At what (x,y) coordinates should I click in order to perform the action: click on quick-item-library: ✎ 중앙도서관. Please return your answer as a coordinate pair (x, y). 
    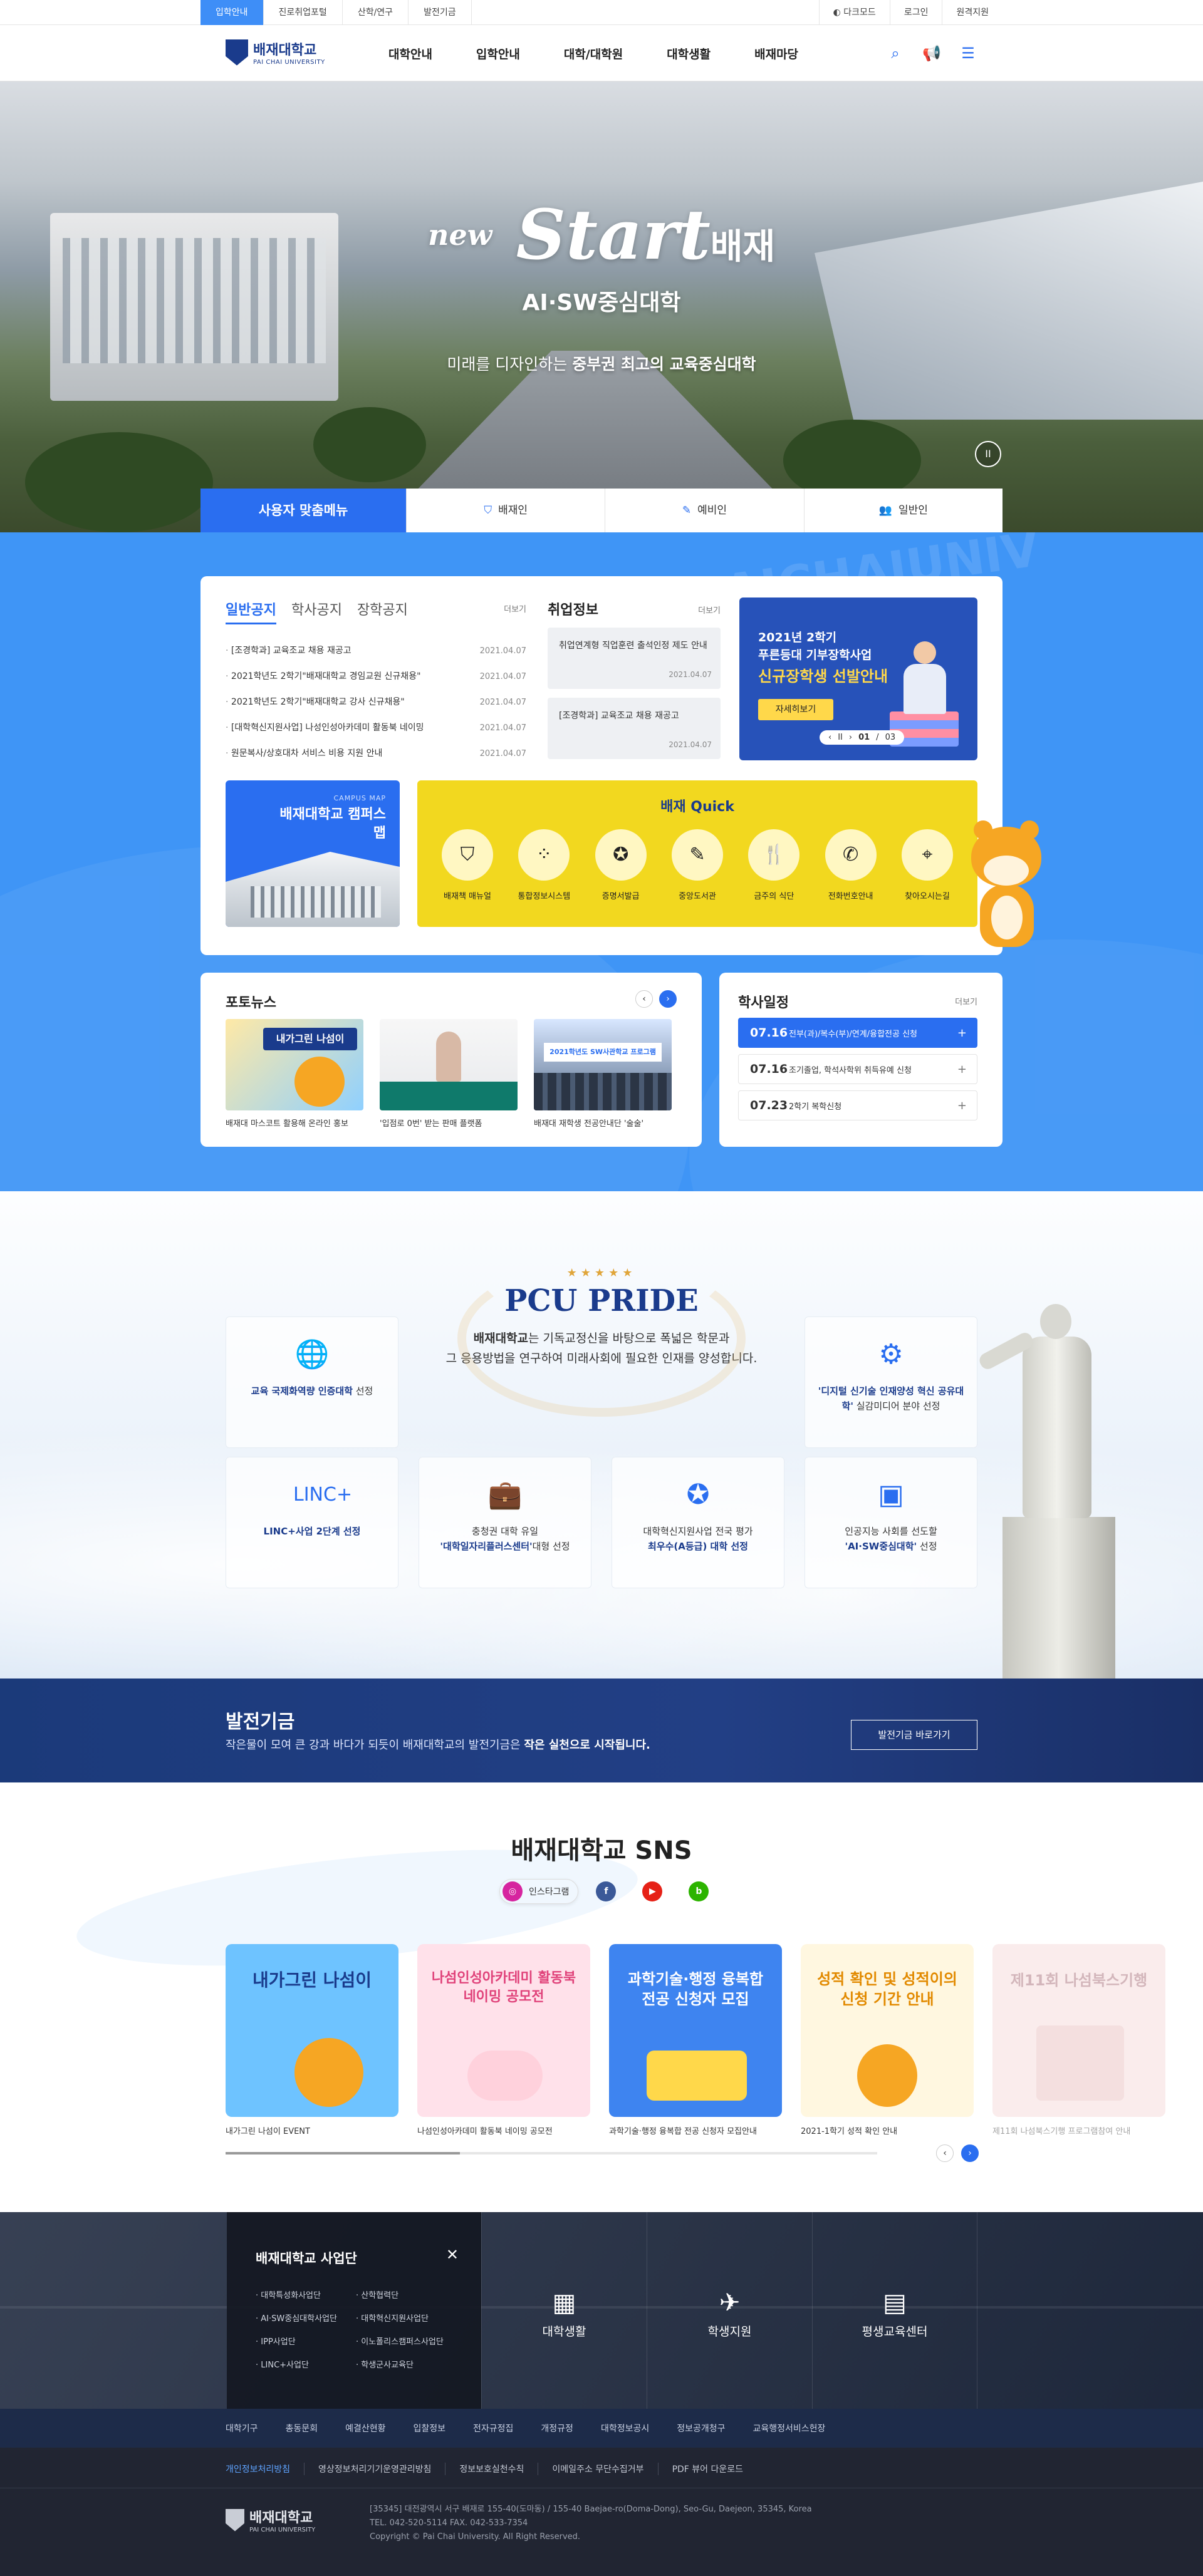
    Looking at the image, I should click on (697, 865).